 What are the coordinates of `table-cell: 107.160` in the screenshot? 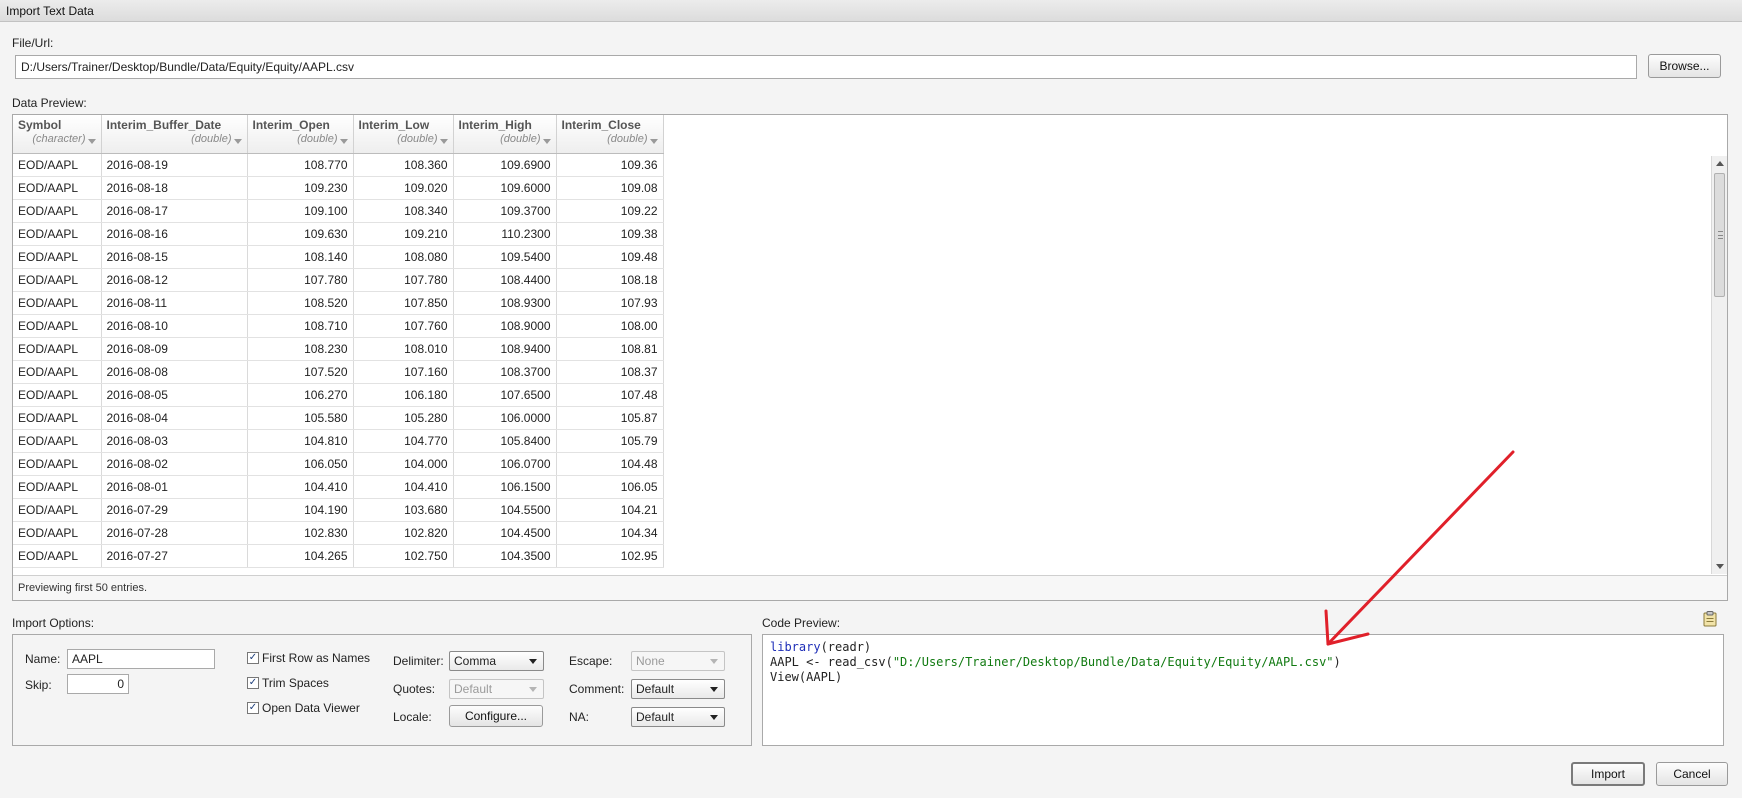 It's located at (403, 372).